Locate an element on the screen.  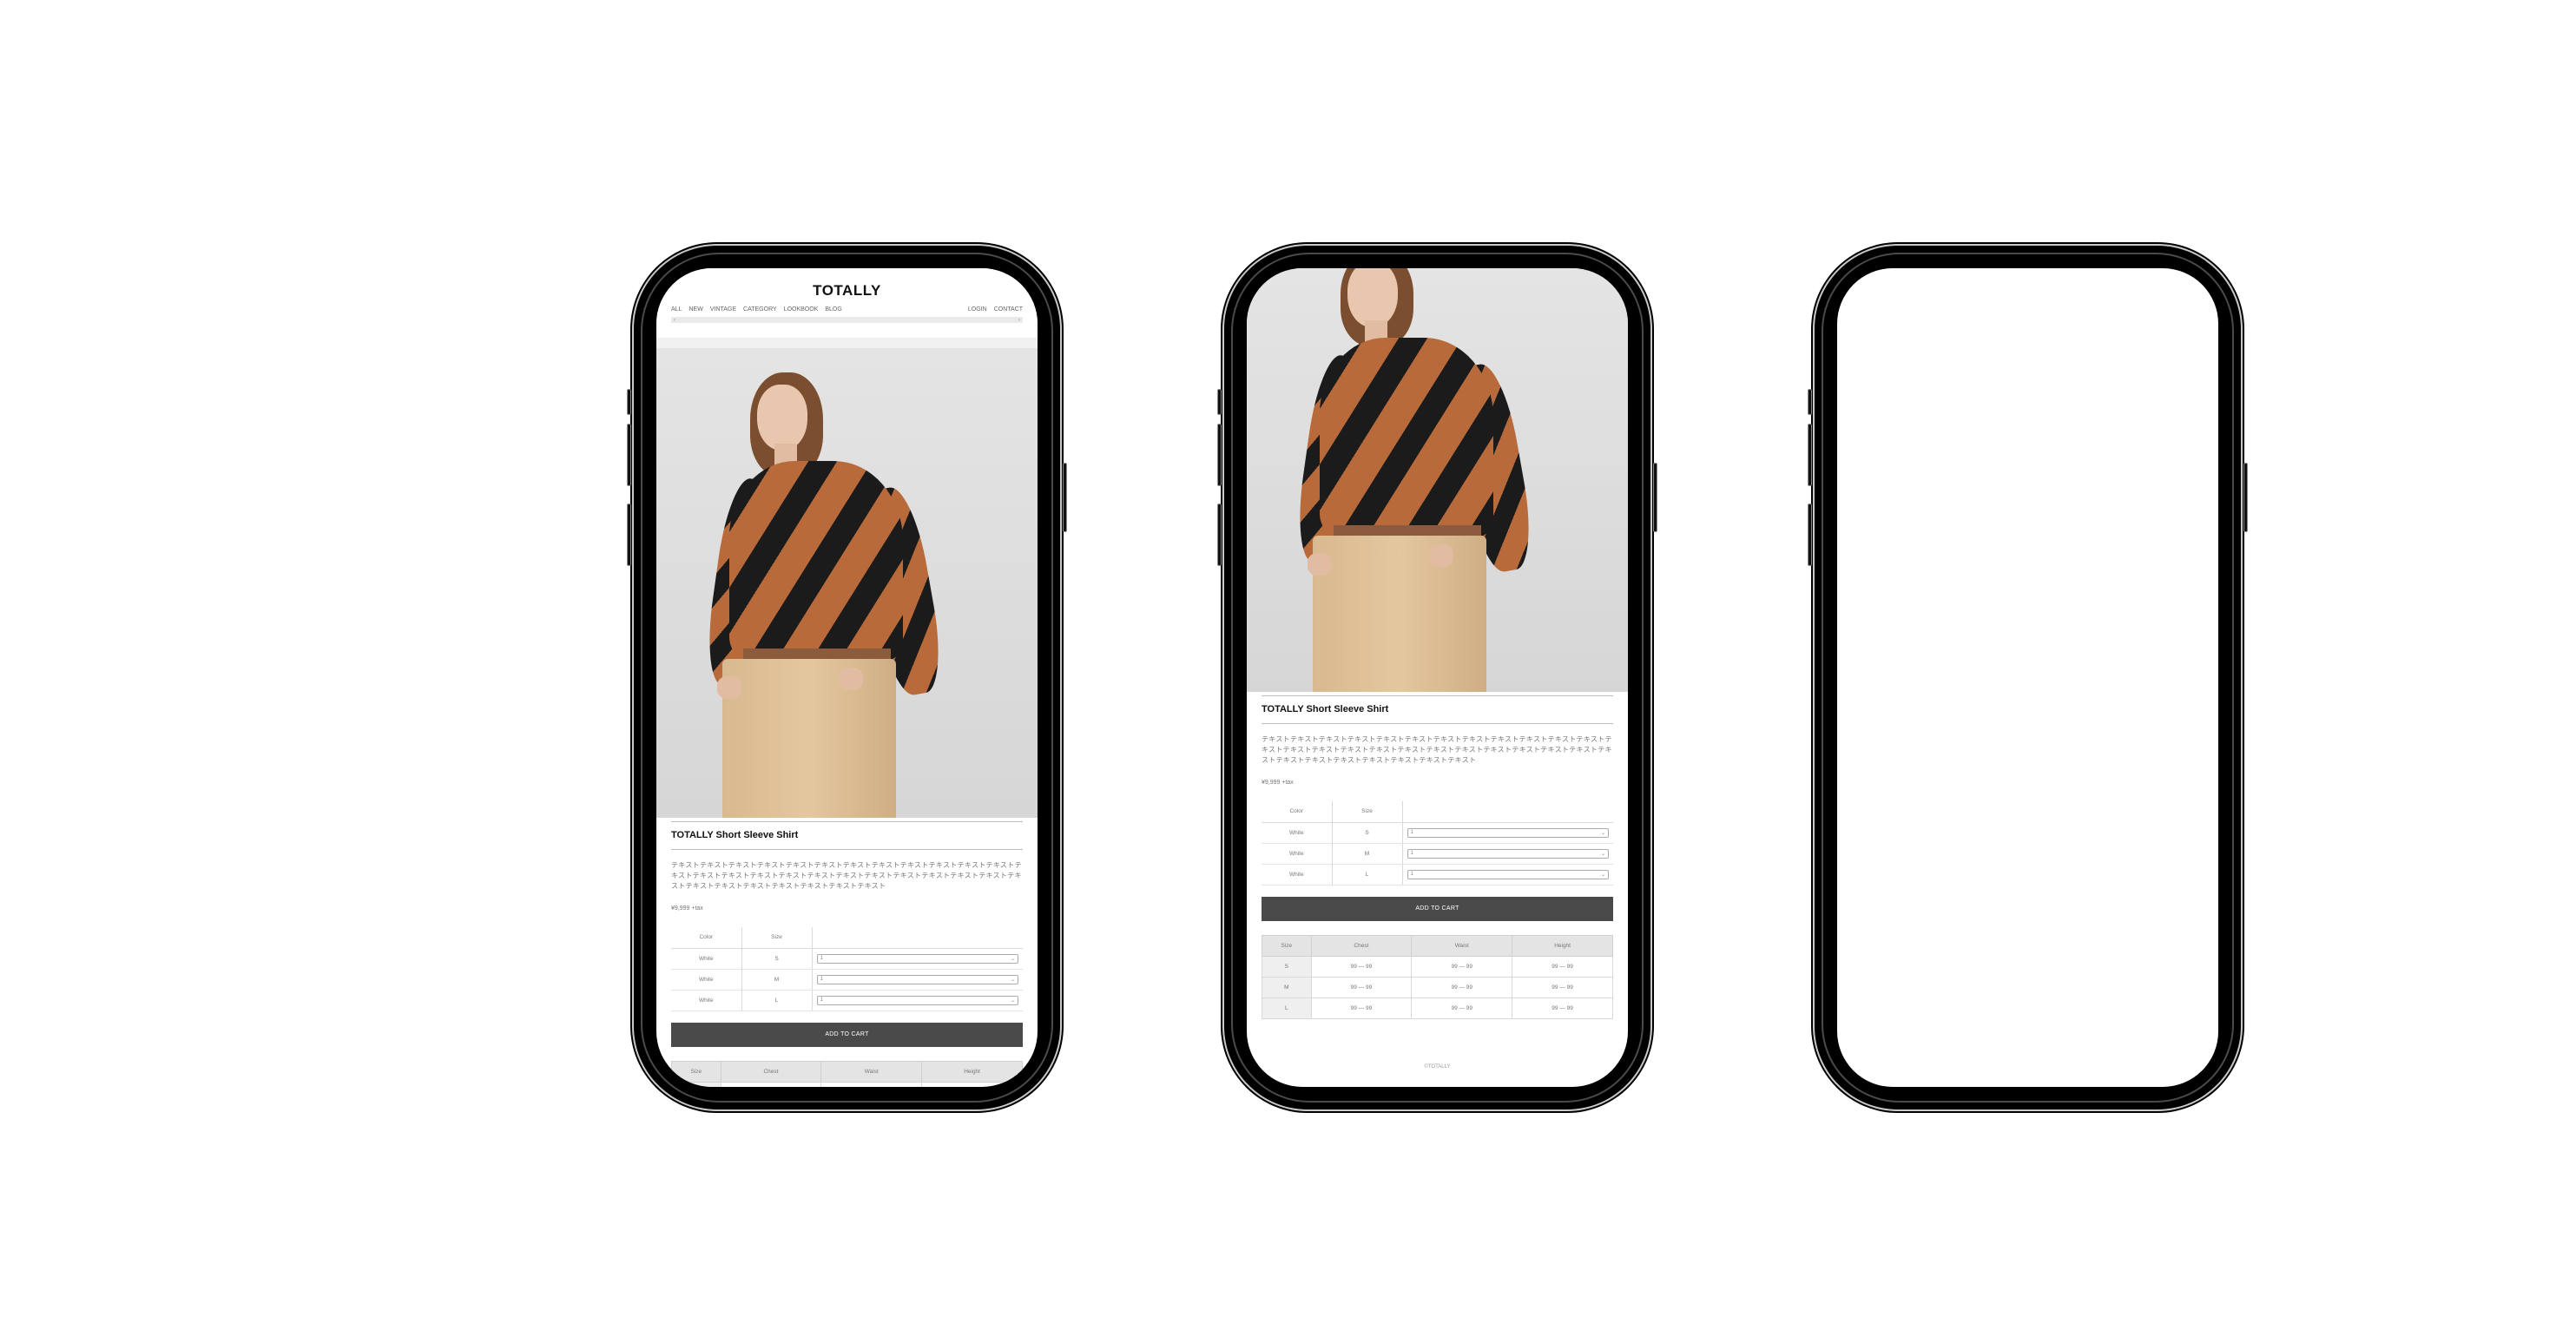
scroll-right-icon: › is located at coordinates (1019, 320).